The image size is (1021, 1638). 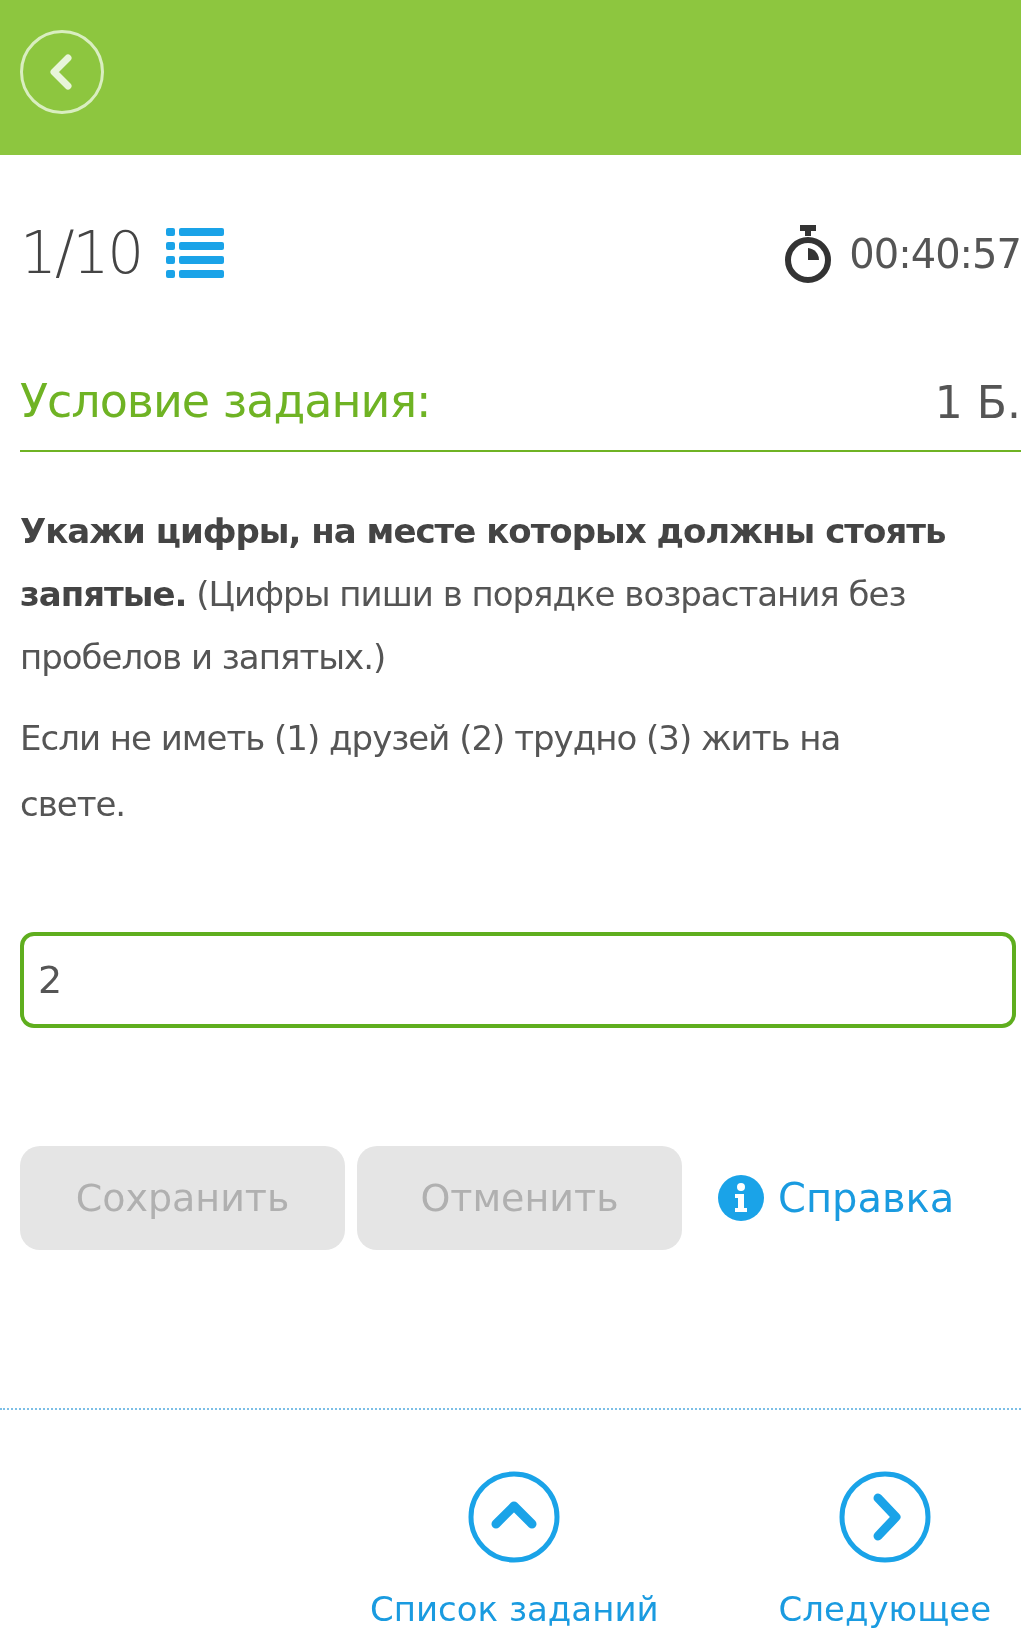 I want to click on info-icon, so click(x=741, y=1198).